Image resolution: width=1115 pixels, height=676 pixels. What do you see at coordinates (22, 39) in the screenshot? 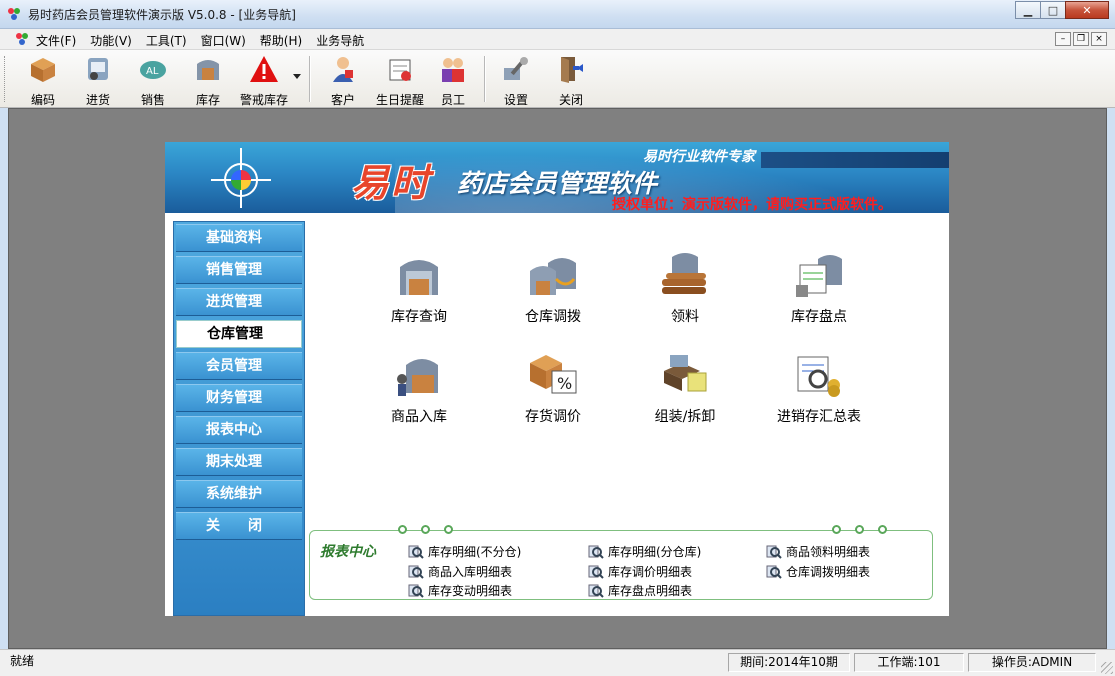
I see `mdi-doc-icon` at bounding box center [22, 39].